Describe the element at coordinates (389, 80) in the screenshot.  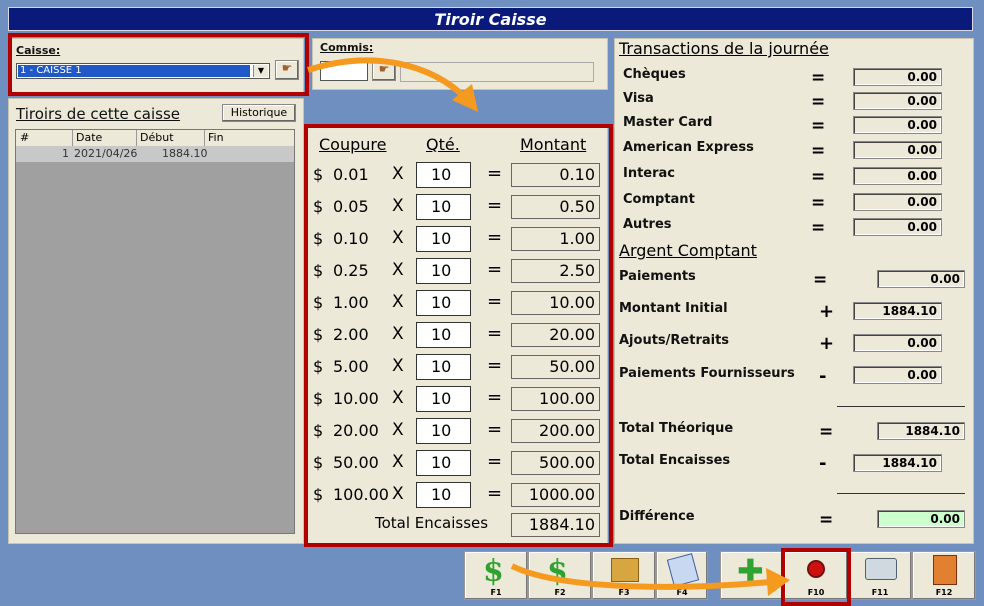
I see `arrow-caisse-to-coupures` at that location.